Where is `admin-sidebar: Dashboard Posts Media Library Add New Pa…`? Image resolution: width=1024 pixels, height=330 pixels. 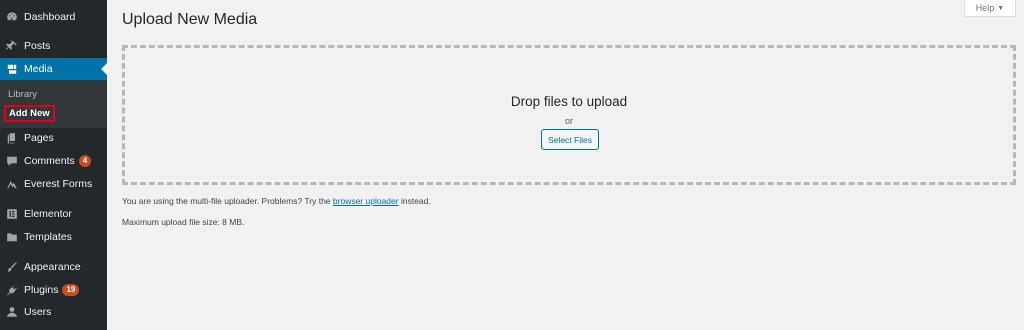
admin-sidebar: Dashboard Posts Media Library Add New Pa… is located at coordinates (53, 165).